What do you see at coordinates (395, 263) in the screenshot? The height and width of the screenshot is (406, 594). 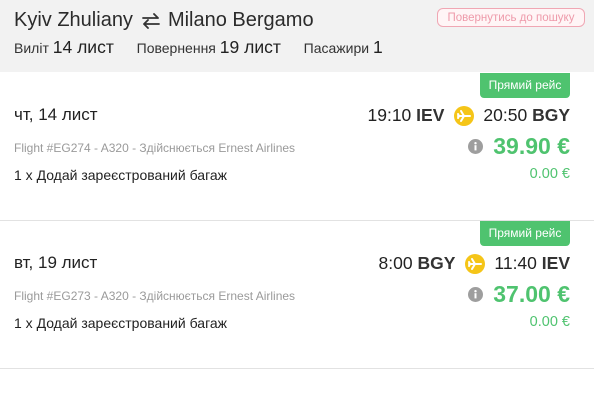 I see `departure-time: 8:00` at bounding box center [395, 263].